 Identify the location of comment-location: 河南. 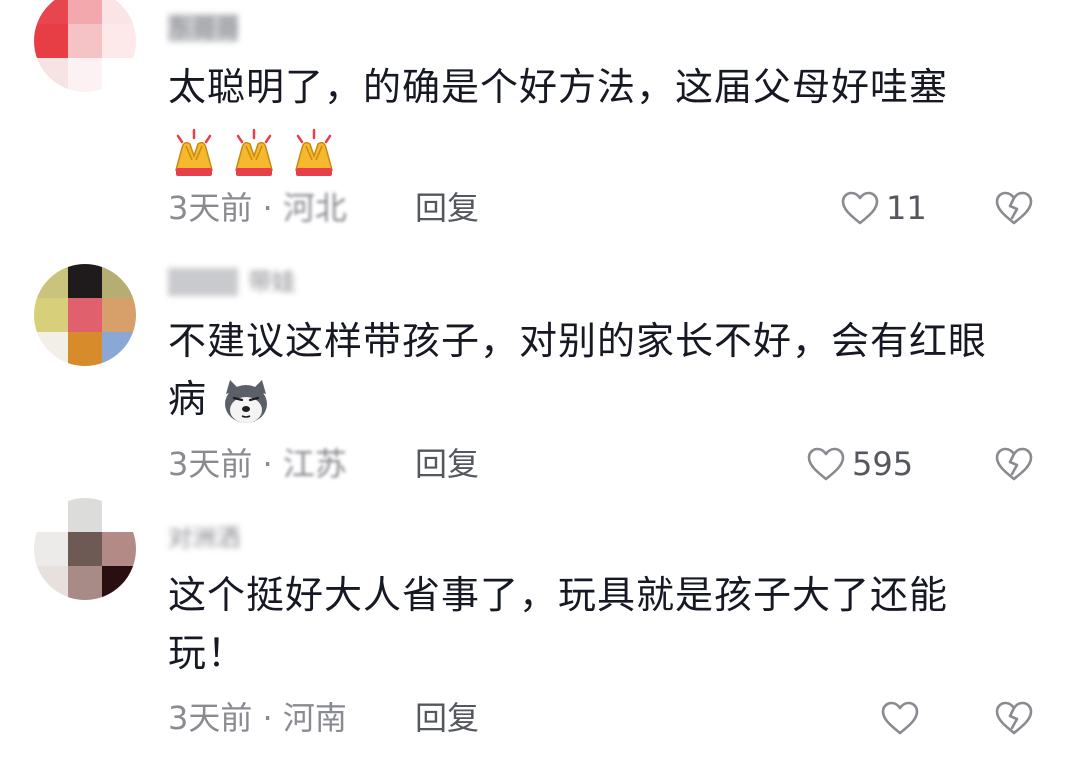
(314, 718).